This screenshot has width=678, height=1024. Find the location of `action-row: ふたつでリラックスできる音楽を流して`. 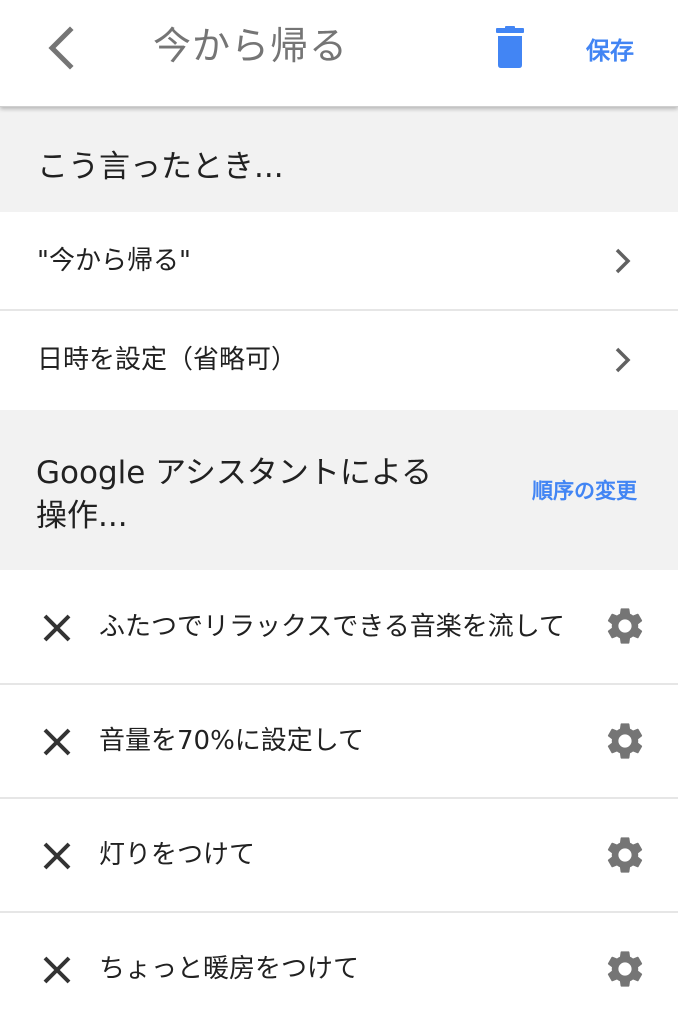

action-row: ふたつでリラックスできる音楽を流して is located at coordinates (339, 626).